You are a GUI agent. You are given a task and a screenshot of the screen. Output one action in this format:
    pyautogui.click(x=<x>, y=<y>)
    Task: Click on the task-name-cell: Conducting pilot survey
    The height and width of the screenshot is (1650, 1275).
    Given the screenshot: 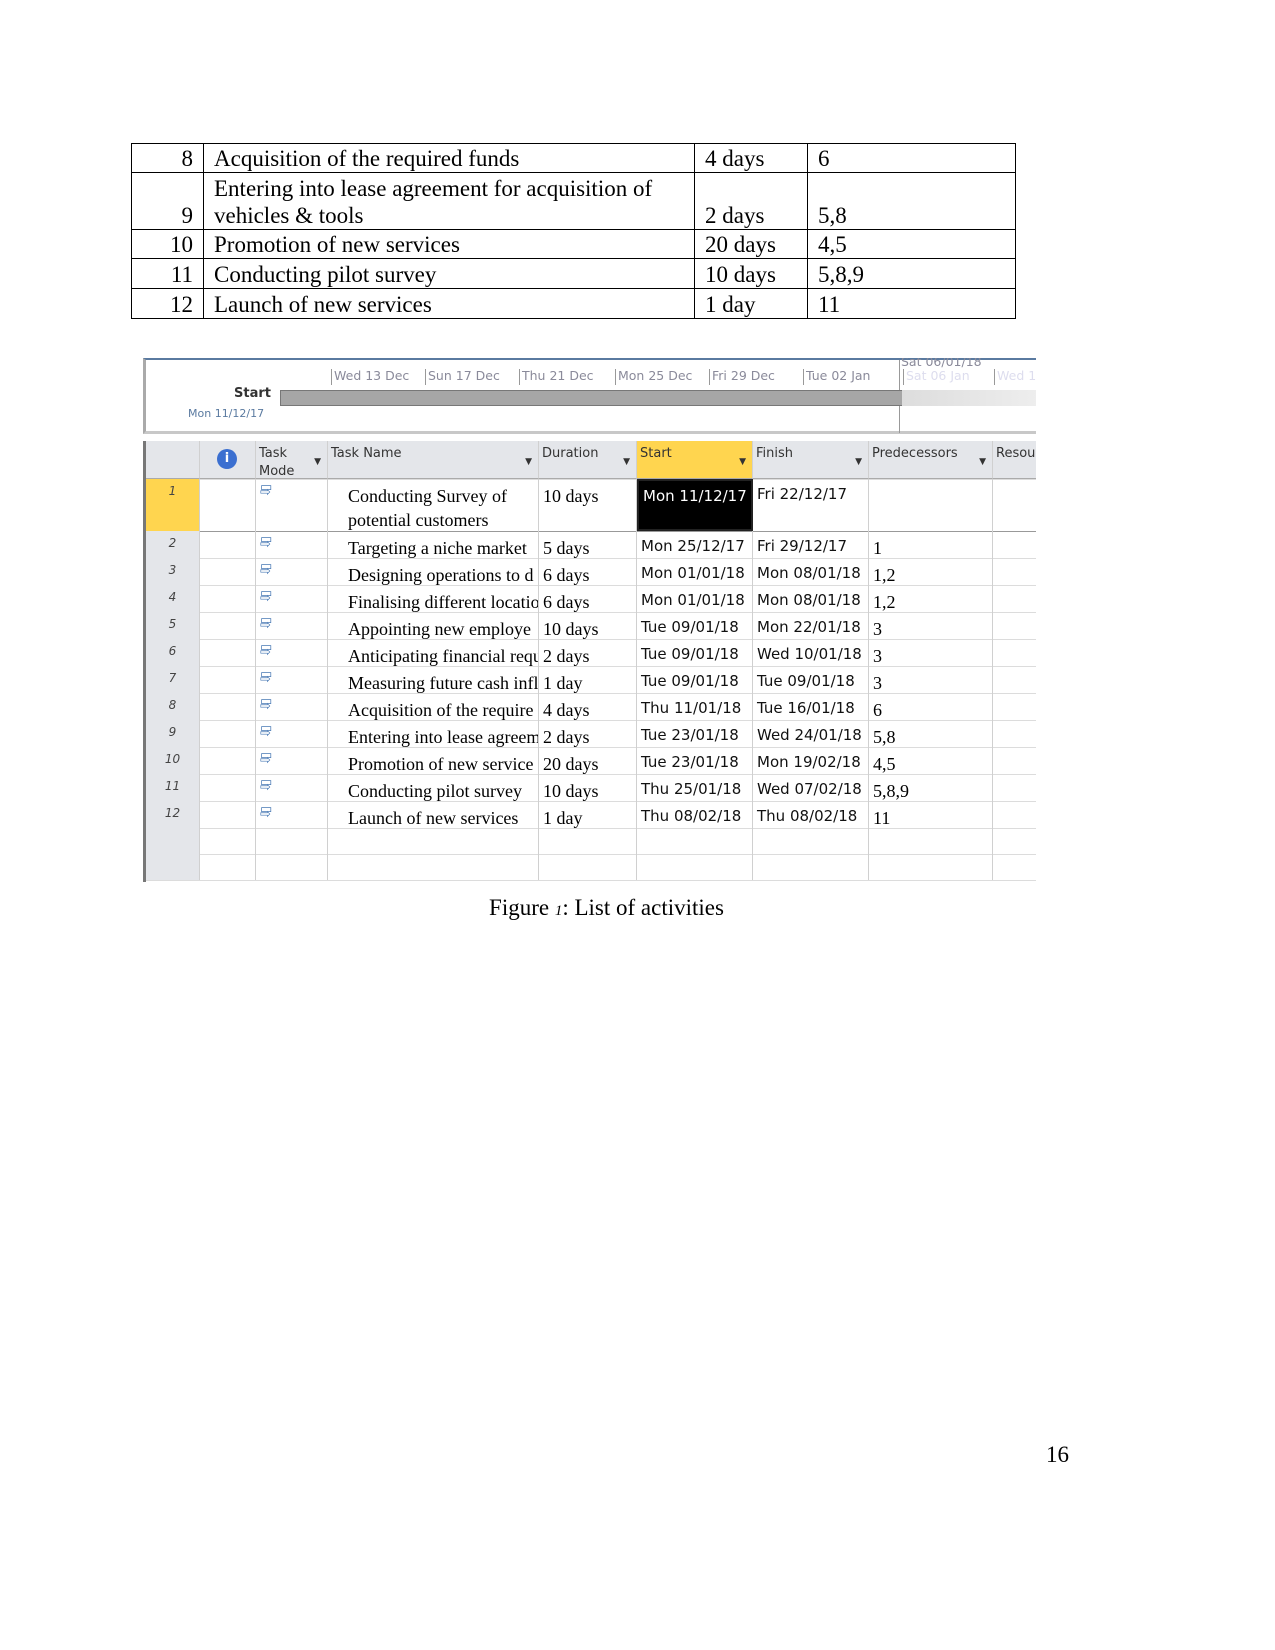 What is the action you would take?
    pyautogui.click(x=433, y=787)
    